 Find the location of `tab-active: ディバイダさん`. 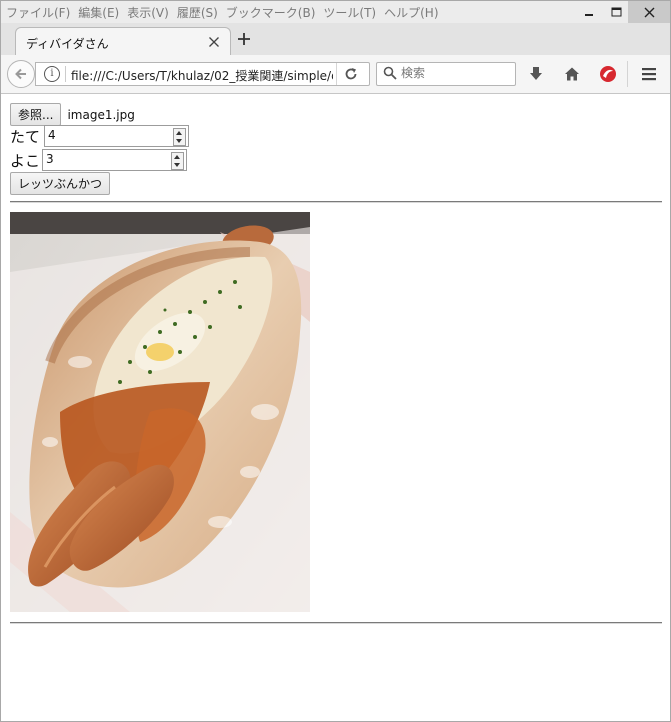

tab-active: ディバイダさん is located at coordinates (123, 41).